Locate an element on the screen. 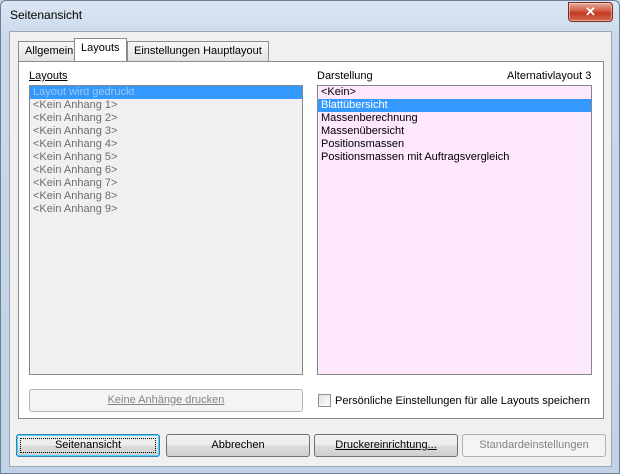 This screenshot has width=620, height=474. tab-allgemein: Allgemein is located at coordinates (49, 51).